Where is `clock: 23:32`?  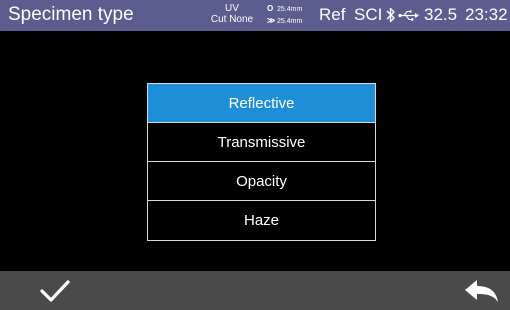 clock: 23:32 is located at coordinates (486, 14).